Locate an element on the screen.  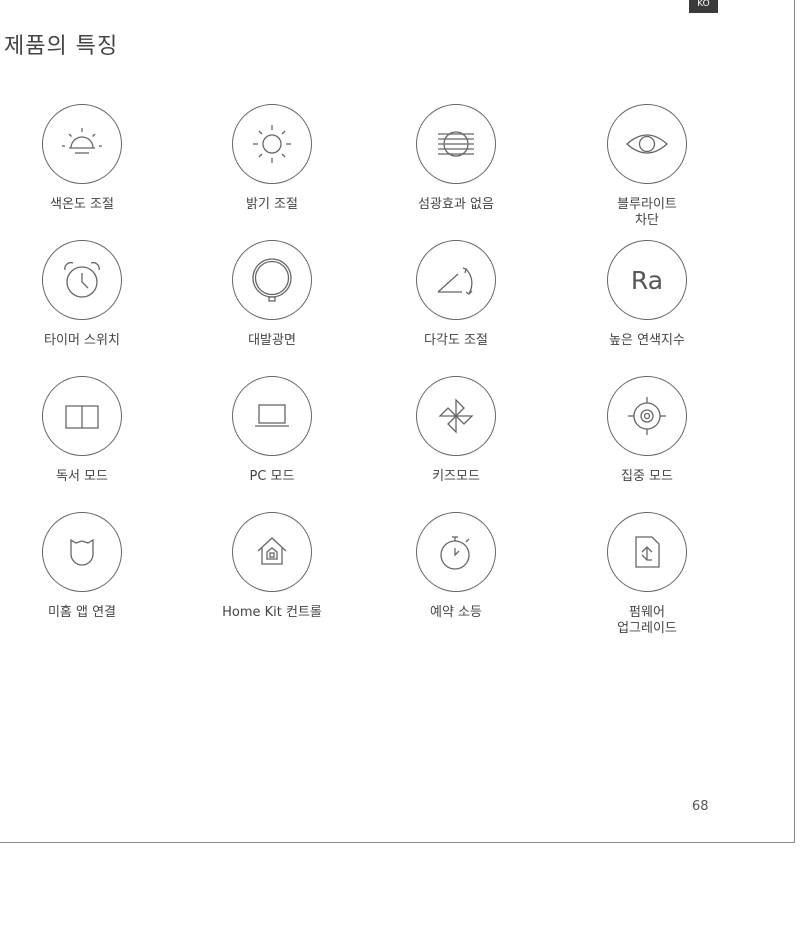
feature-label: 키즈모드 is located at coordinates (456, 476).